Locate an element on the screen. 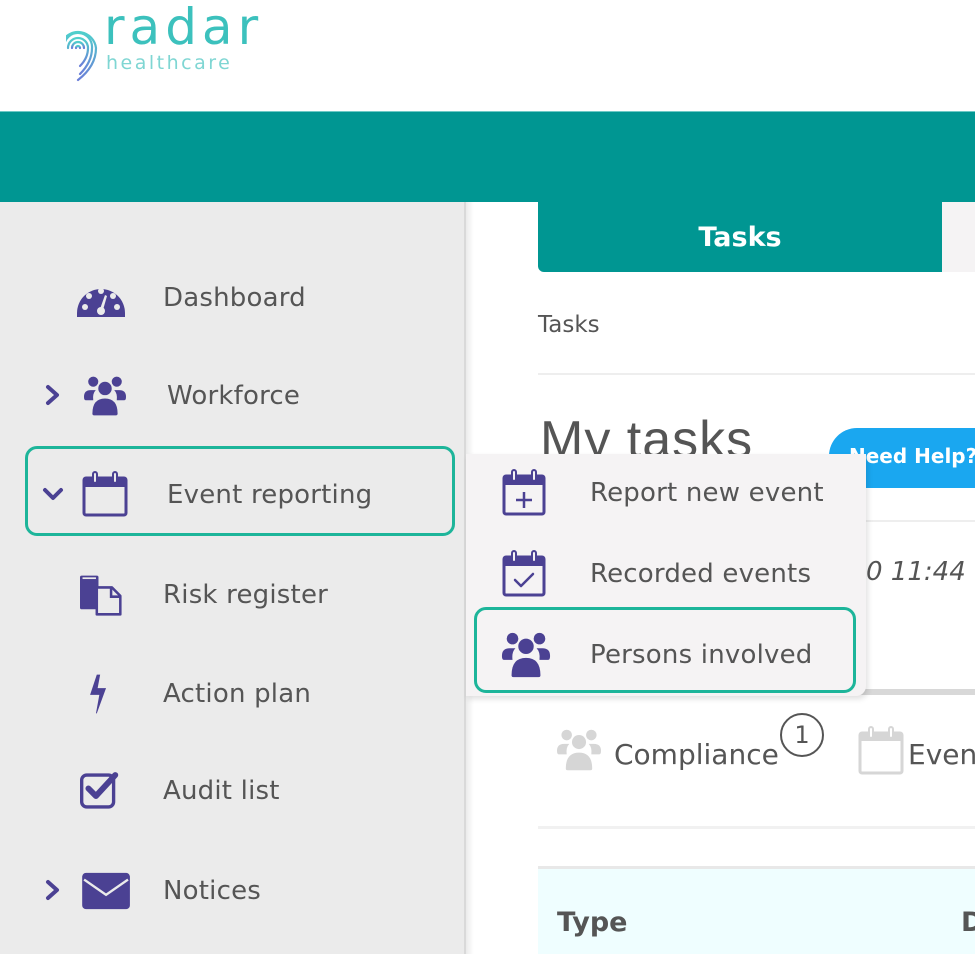 This screenshot has width=975, height=954. page-title: My tasks is located at coordinates (647, 432).